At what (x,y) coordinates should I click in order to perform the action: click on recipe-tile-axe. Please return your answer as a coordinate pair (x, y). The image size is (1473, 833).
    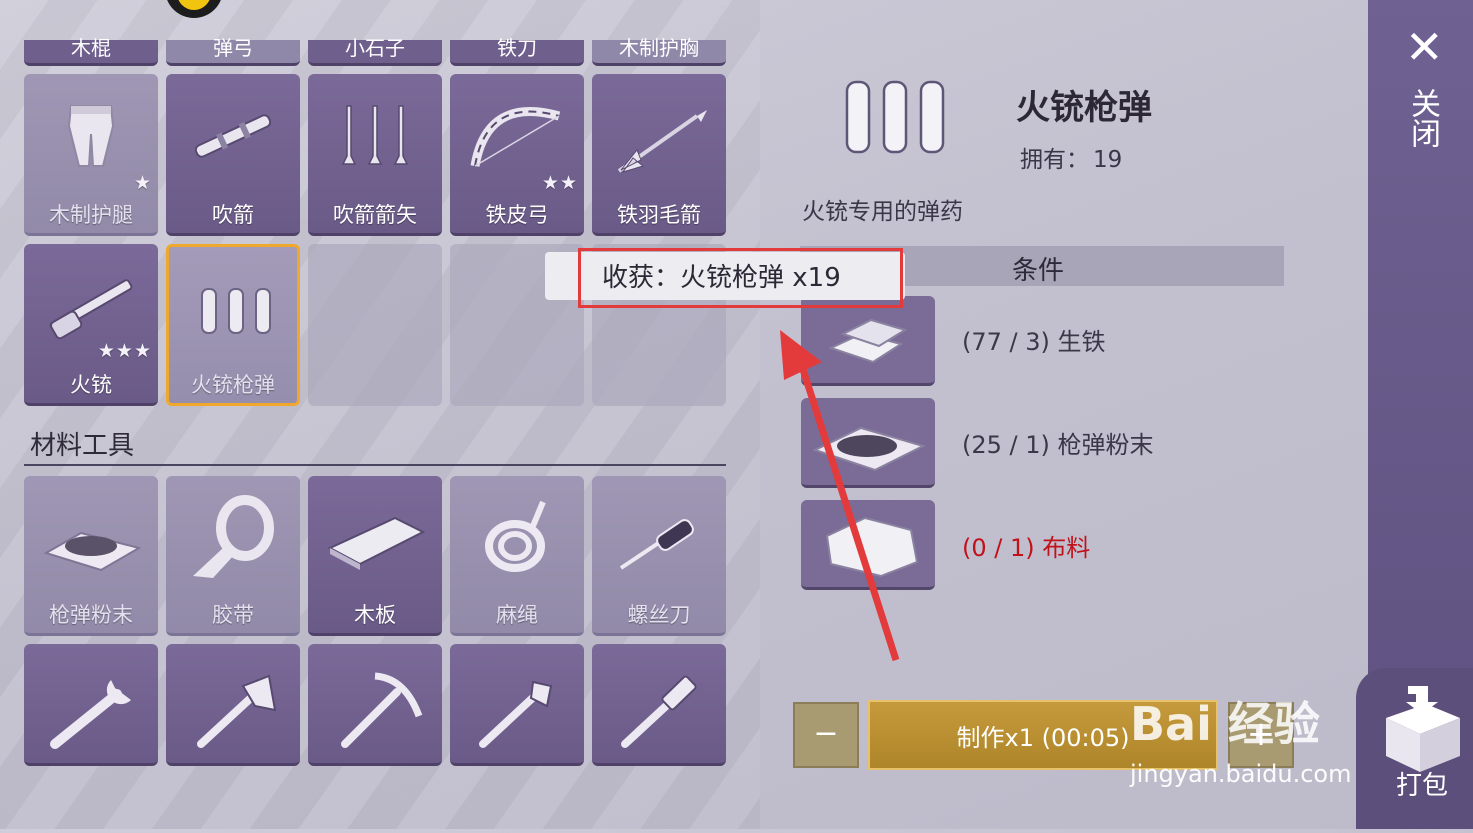
    Looking at the image, I should click on (233, 705).